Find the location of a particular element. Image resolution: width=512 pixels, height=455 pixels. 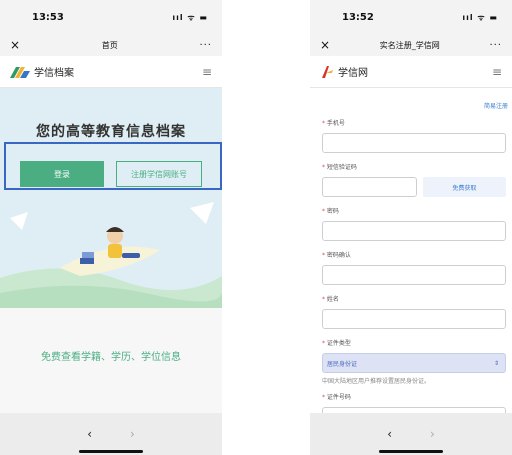

login-area-highlight is located at coordinates (113, 166).